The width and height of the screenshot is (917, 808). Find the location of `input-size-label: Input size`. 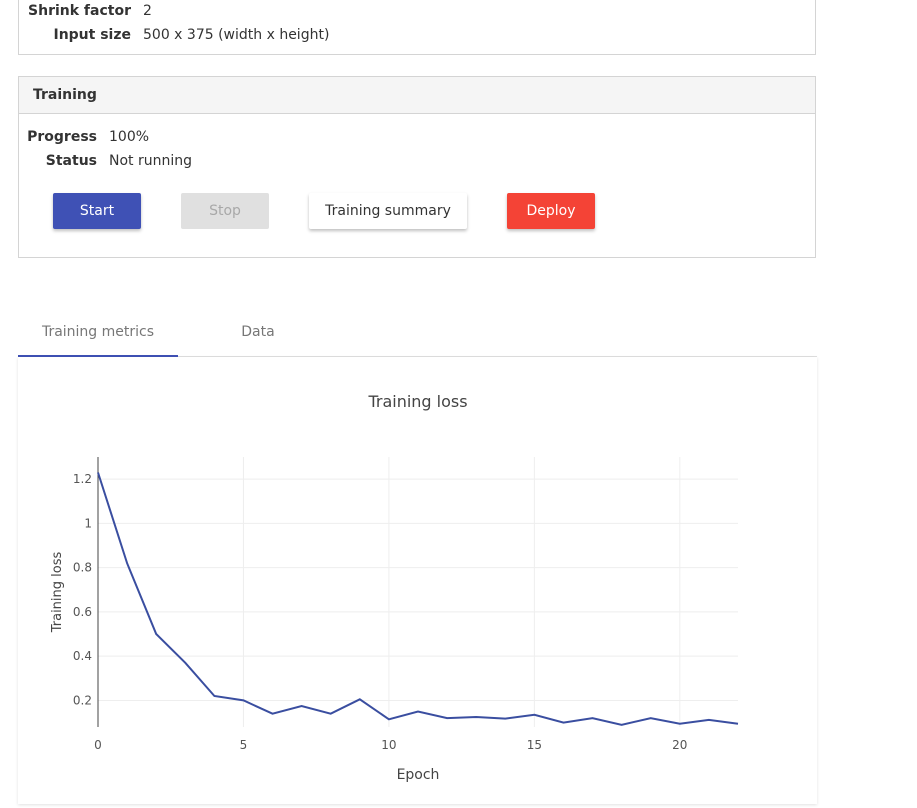

input-size-label: Input size is located at coordinates (92, 35).